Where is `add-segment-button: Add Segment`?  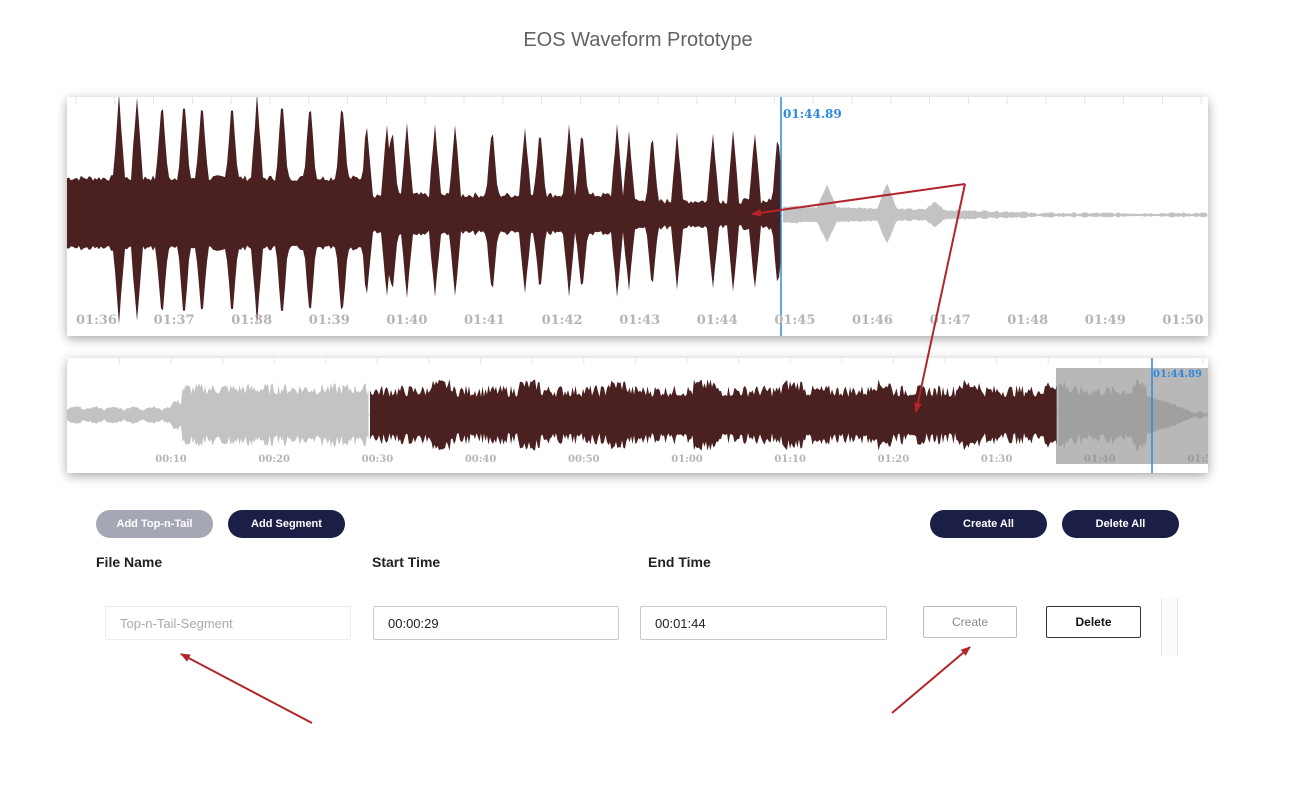 add-segment-button: Add Segment is located at coordinates (286, 524).